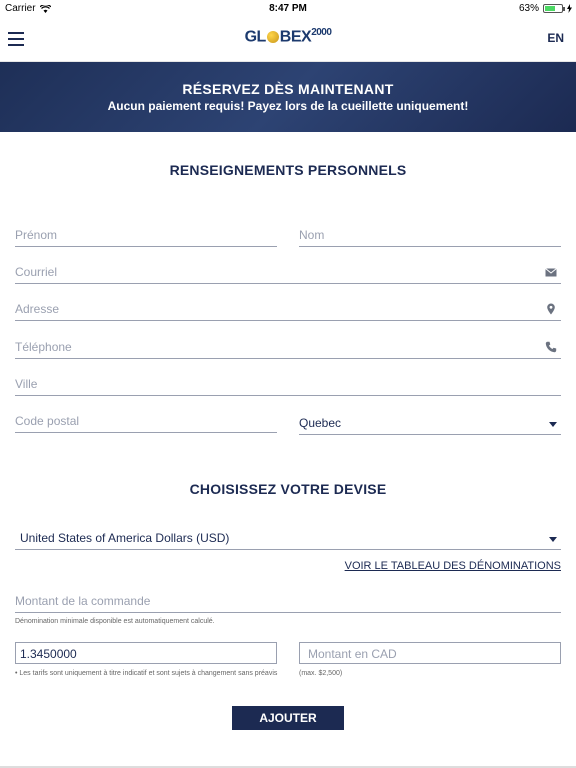 The image size is (576, 768). I want to click on currency-selected: United States of America Dollars (USD), so click(125, 538).